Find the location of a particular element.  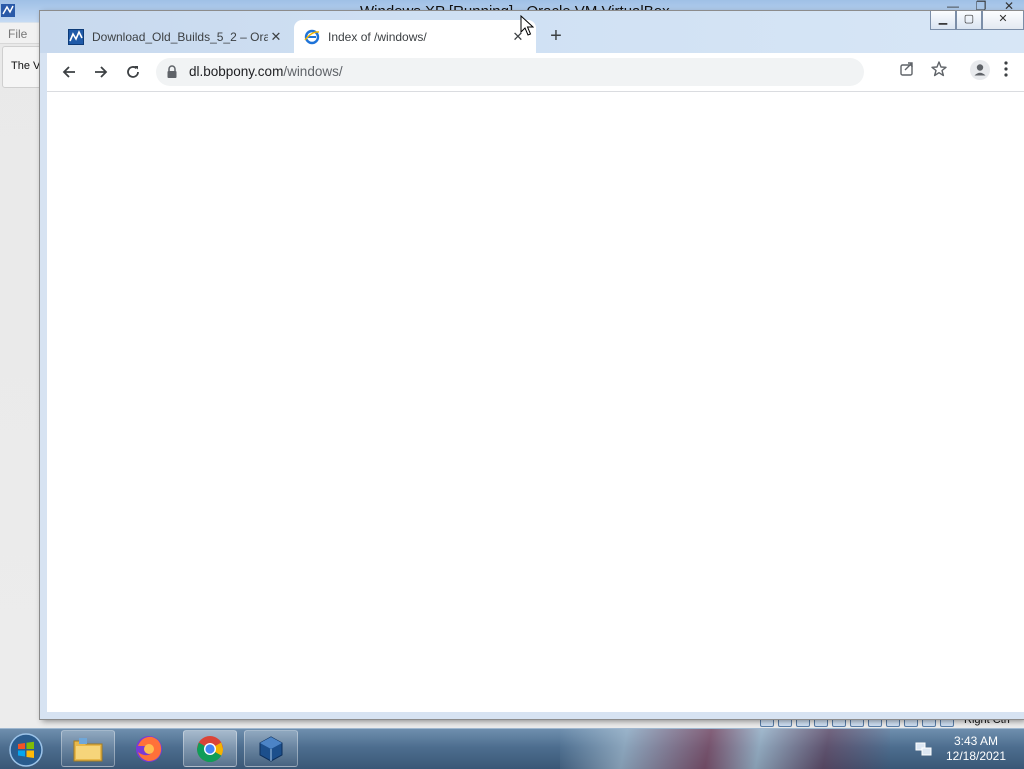

window-border-left is located at coordinates (43, 386).